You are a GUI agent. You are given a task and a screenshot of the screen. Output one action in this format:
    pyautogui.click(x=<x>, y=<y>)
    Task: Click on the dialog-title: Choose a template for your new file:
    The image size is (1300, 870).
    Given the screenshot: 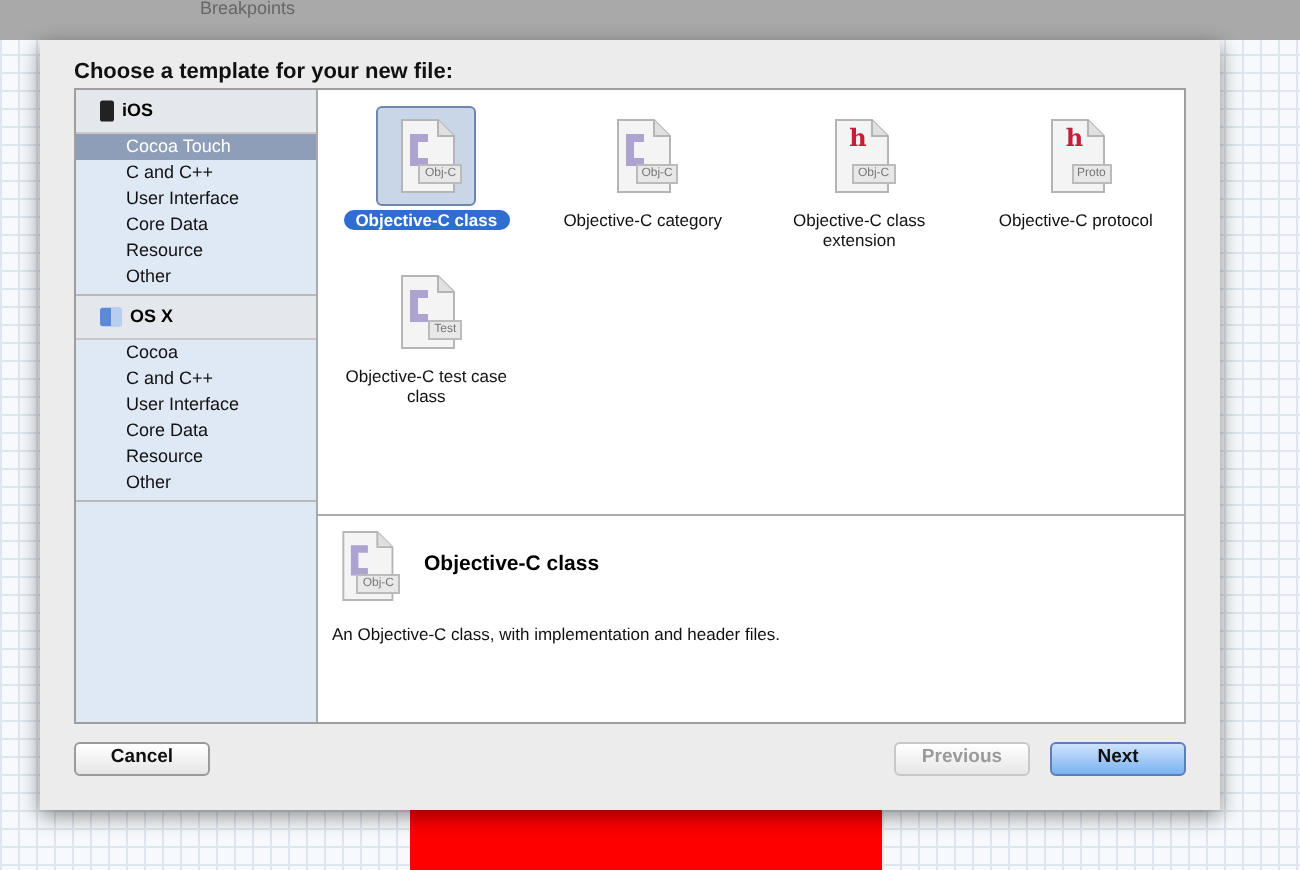 What is the action you would take?
    pyautogui.click(x=264, y=73)
    